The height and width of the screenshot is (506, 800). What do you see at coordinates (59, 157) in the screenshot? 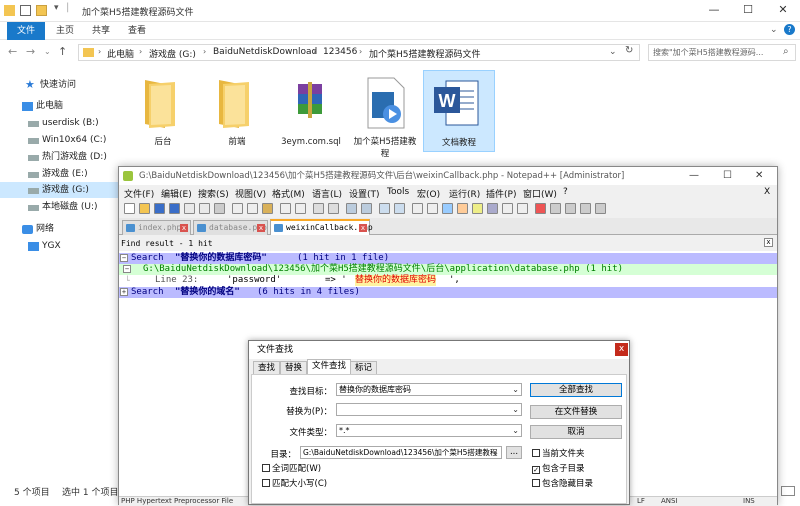
I see `nav-drive-d: 热门游戏盘 (D:)` at bounding box center [59, 157].